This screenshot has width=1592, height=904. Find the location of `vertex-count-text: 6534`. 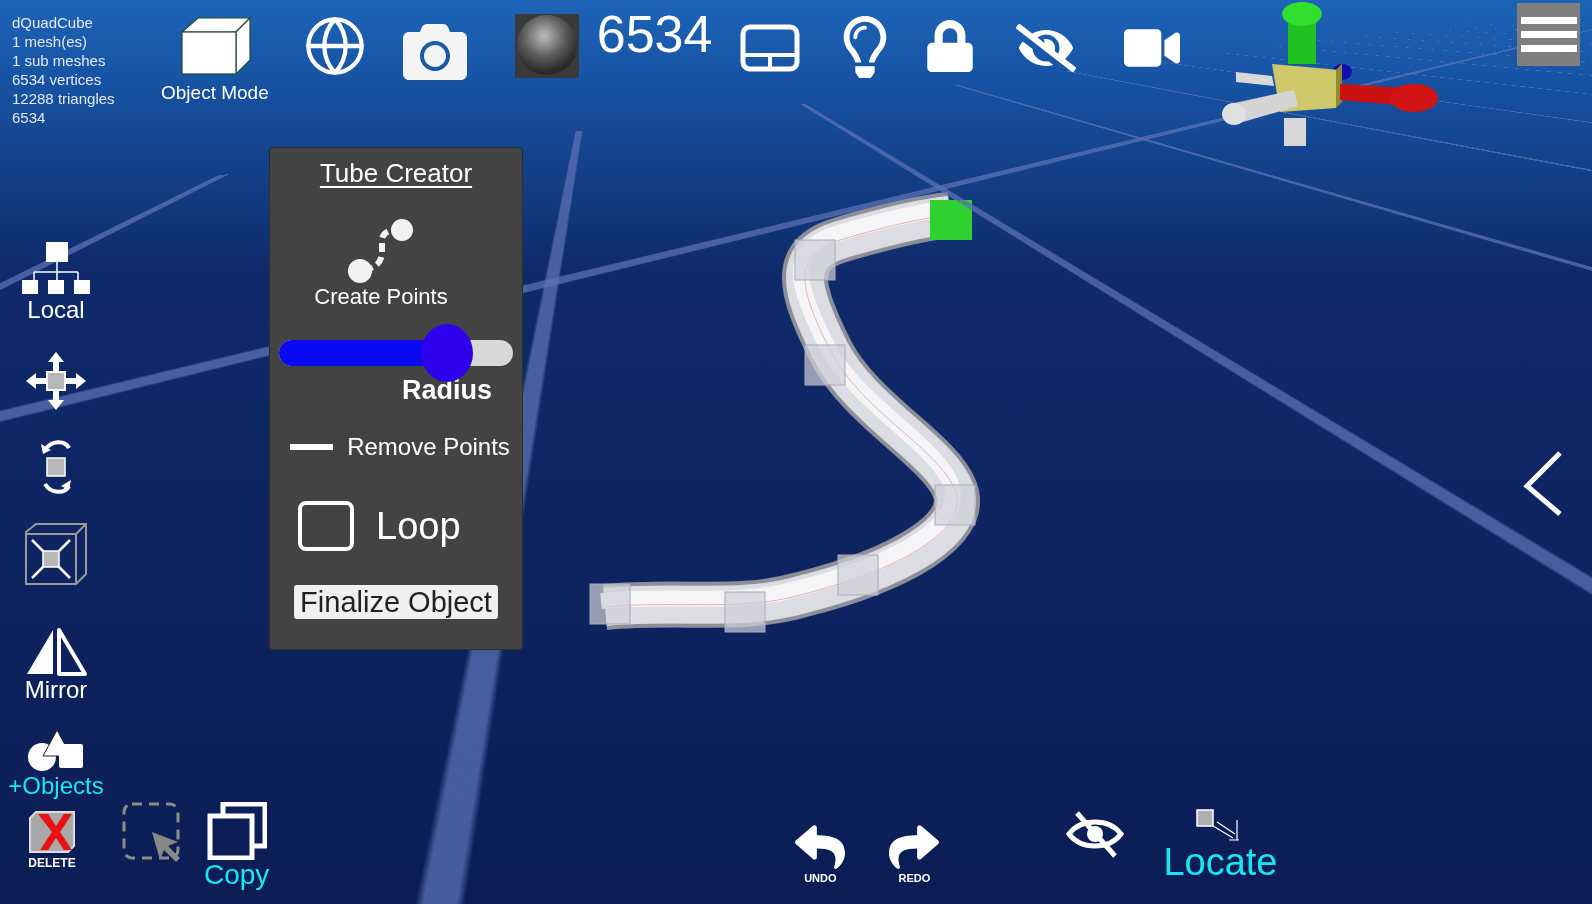

vertex-count-text: 6534 is located at coordinates (654, 34).